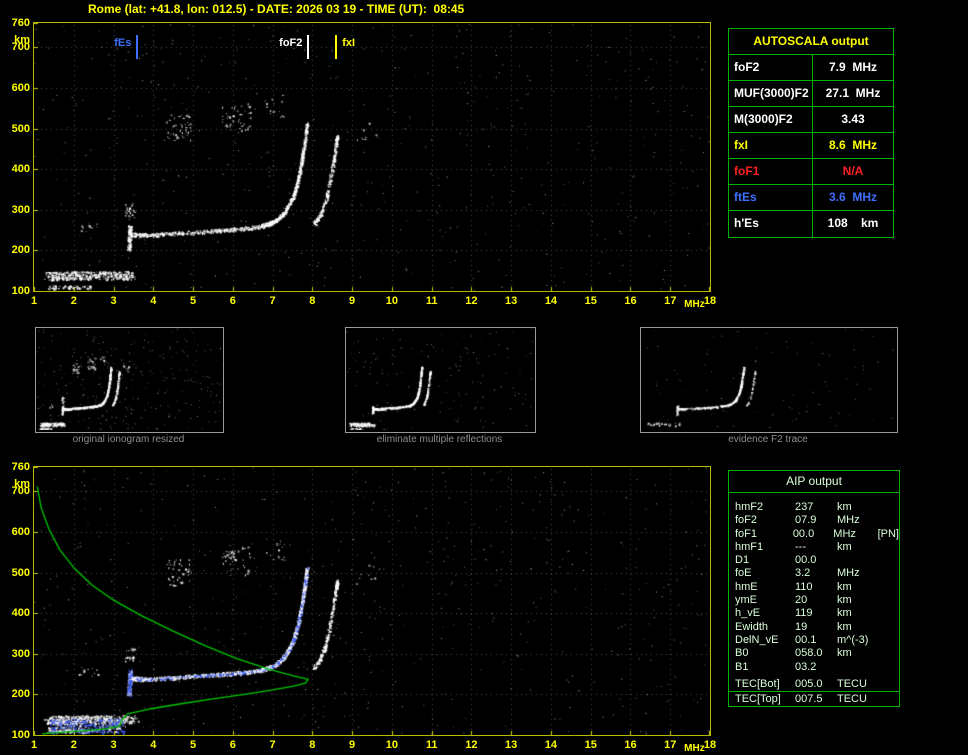 This screenshot has height=755, width=968. I want to click on aip-row-hmF2: hmF2 237 km, so click(817, 507).